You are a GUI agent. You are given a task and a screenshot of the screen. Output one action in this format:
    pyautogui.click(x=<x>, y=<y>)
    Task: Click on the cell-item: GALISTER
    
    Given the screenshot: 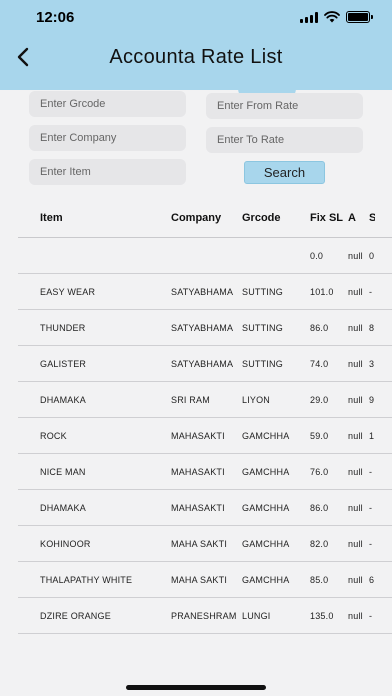 What is the action you would take?
    pyautogui.click(x=63, y=363)
    